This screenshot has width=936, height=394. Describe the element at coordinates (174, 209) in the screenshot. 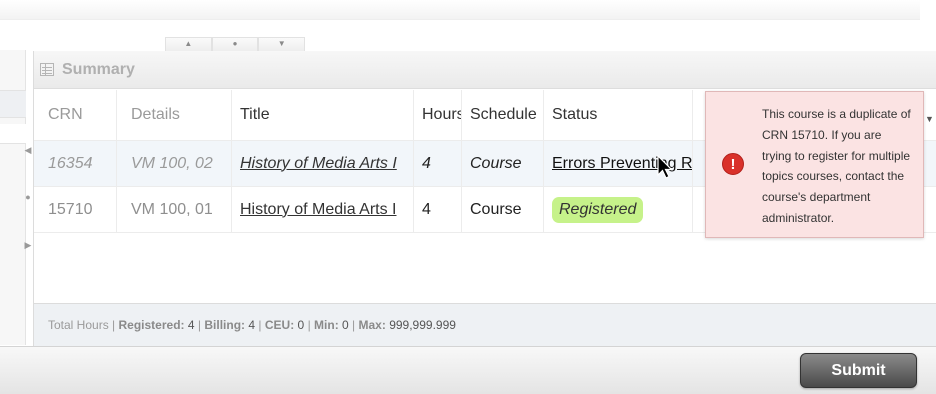

I see `details-cell: VM 100, 01` at that location.